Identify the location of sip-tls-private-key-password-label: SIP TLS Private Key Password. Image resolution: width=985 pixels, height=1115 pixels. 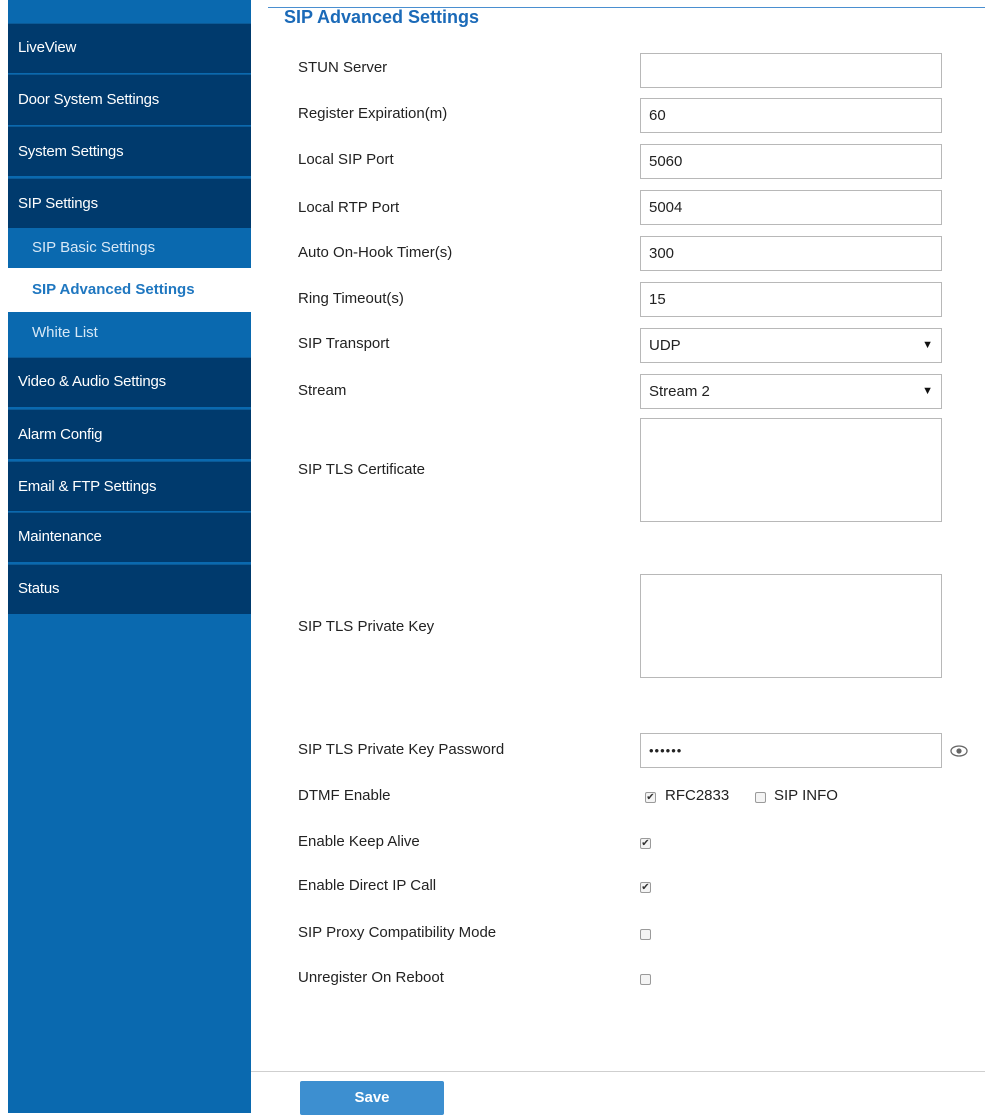
(401, 749).